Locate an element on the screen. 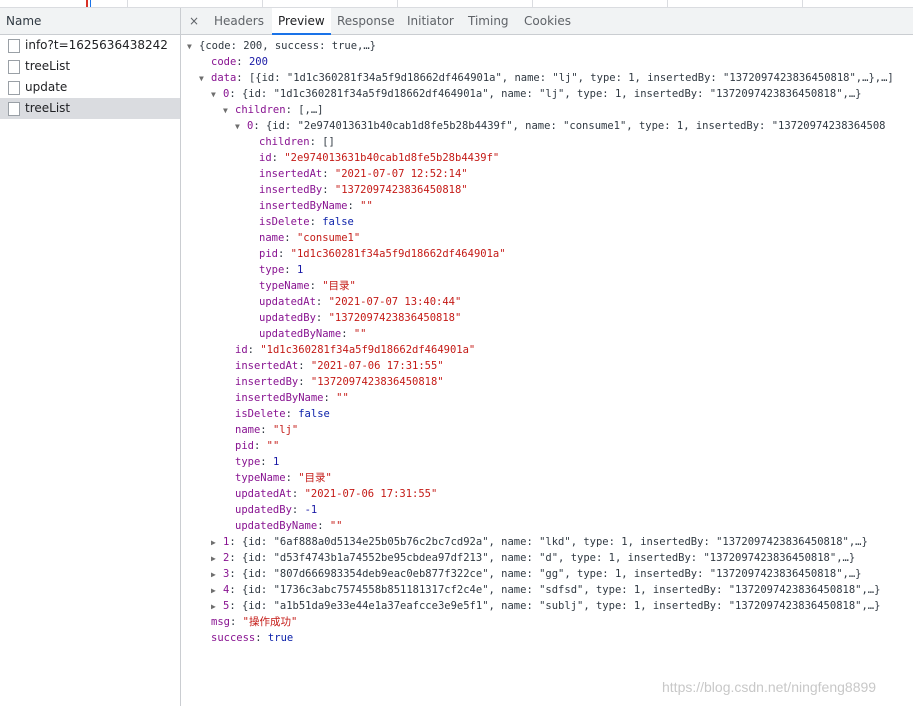  request-item: treeList is located at coordinates (90, 66).